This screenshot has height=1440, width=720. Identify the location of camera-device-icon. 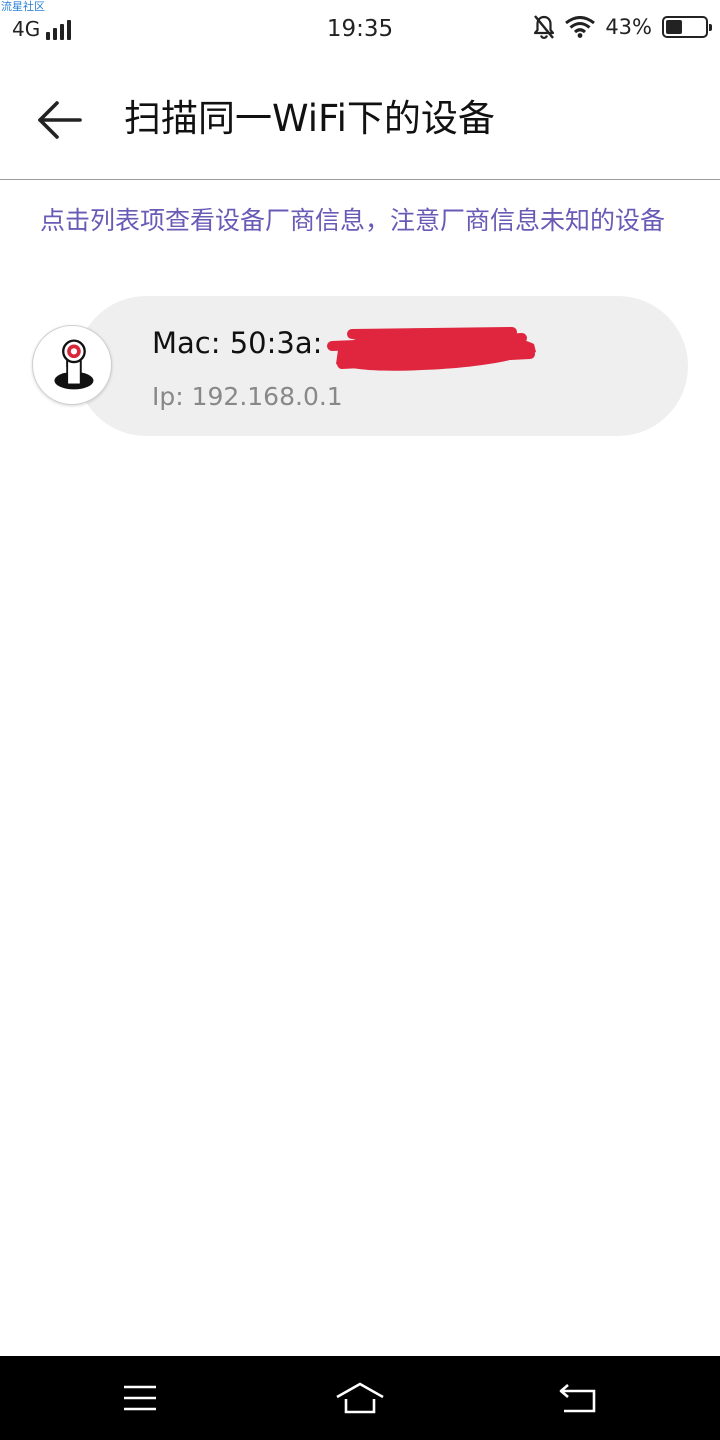
(74, 364).